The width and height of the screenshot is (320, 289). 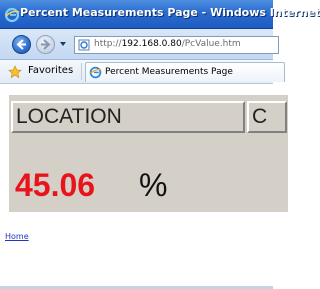 I want to click on forward-arrow-icon, so click(x=46, y=44).